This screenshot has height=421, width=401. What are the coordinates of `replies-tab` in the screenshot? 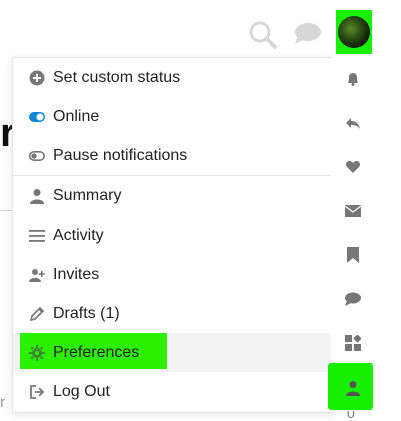 It's located at (353, 123).